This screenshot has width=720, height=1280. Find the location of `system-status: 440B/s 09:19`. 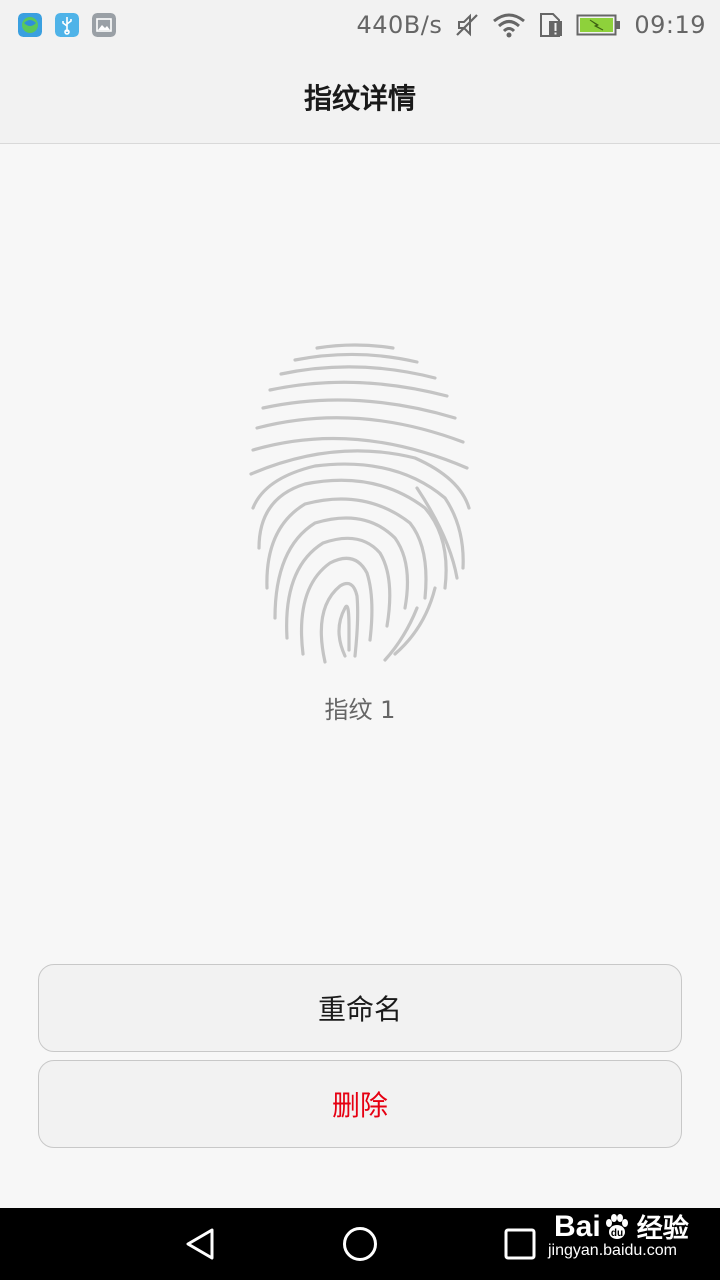

system-status: 440B/s 09:19 is located at coordinates (531, 25).